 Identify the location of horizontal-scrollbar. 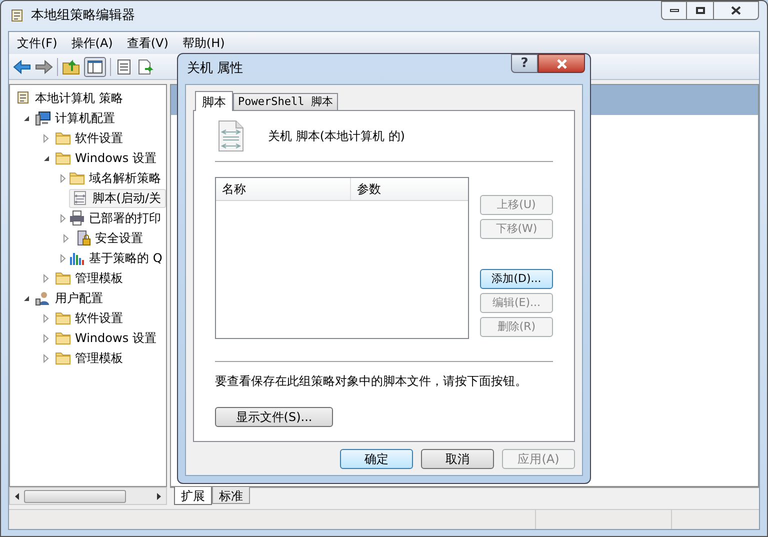
(88, 496).